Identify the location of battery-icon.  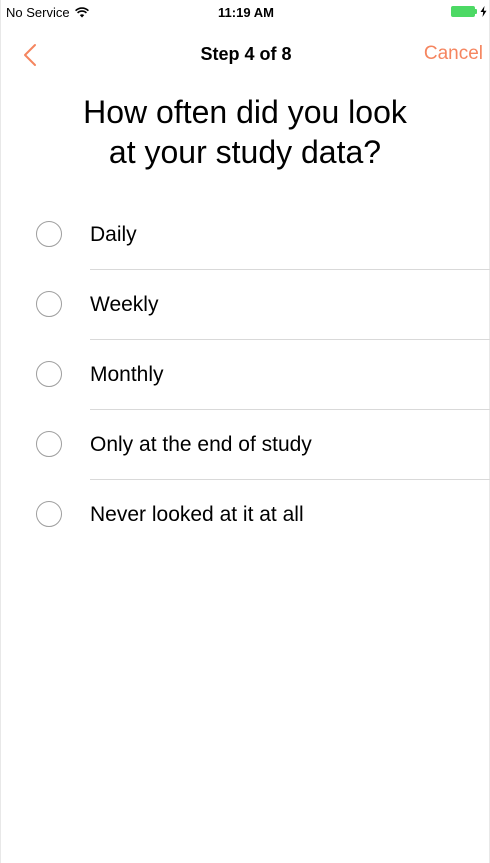
(464, 11).